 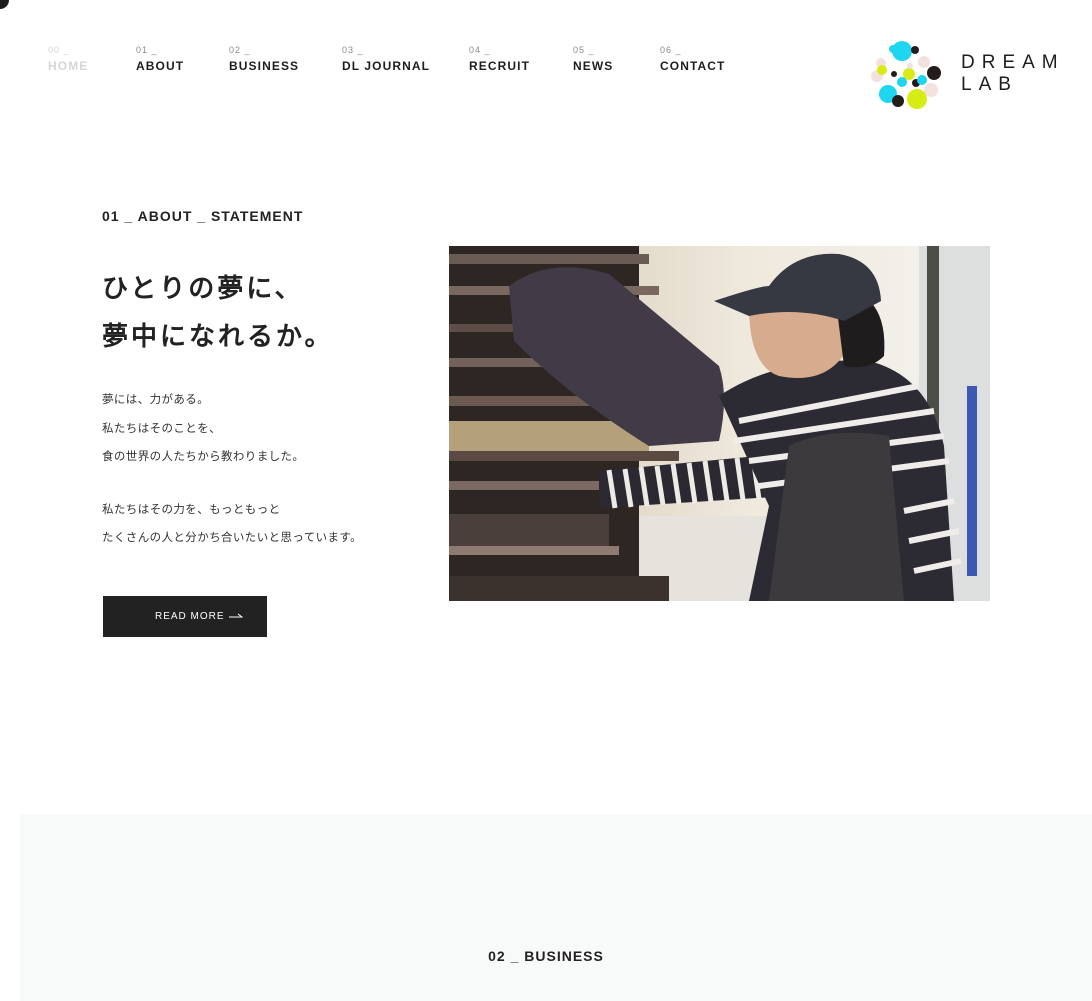 What do you see at coordinates (1013, 62) in the screenshot?
I see `logo-line-1: DREAM` at bounding box center [1013, 62].